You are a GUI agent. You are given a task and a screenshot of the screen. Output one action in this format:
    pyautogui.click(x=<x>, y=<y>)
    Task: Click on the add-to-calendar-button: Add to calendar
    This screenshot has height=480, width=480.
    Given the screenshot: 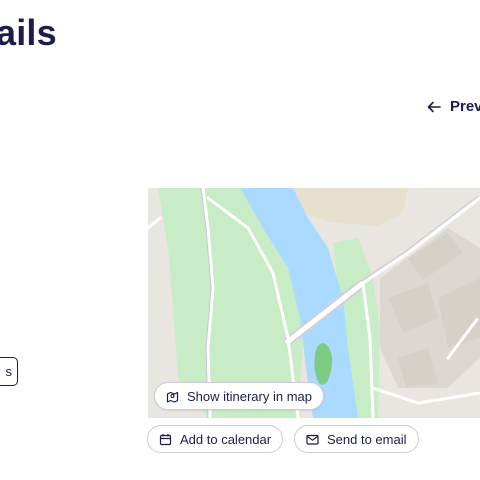 What is the action you would take?
    pyautogui.click(x=215, y=439)
    